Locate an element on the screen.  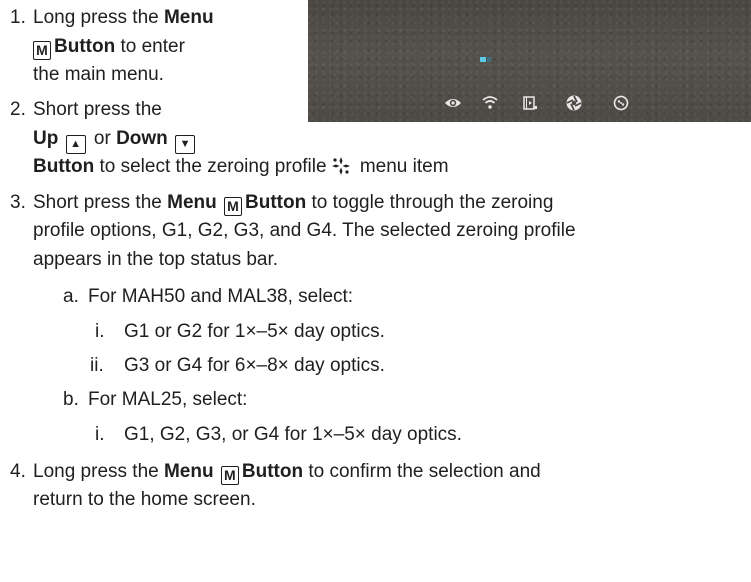
sub-a-i-text: G1 or G2 for 1×–5× day optics. is located at coordinates (254, 331).